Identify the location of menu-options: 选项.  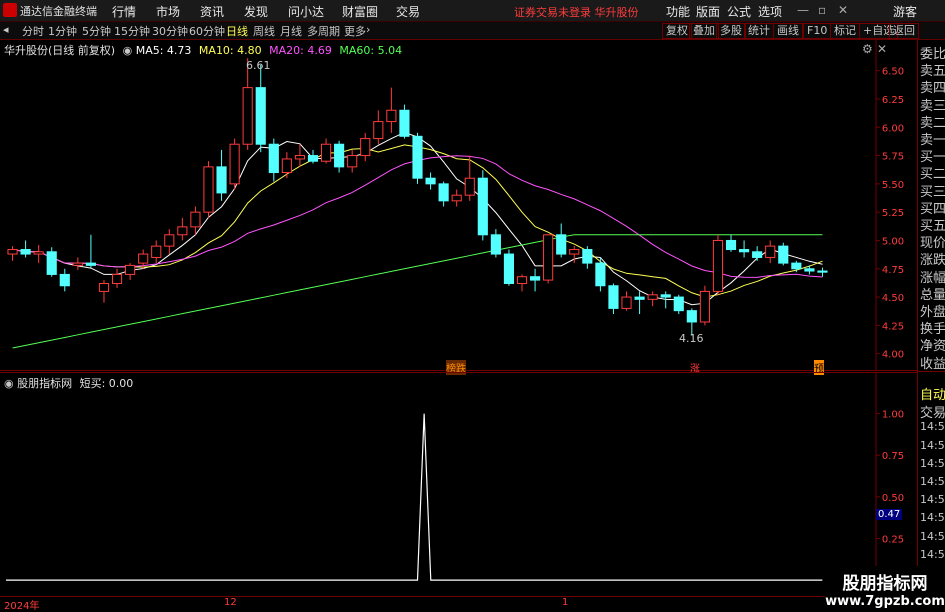
(770, 11).